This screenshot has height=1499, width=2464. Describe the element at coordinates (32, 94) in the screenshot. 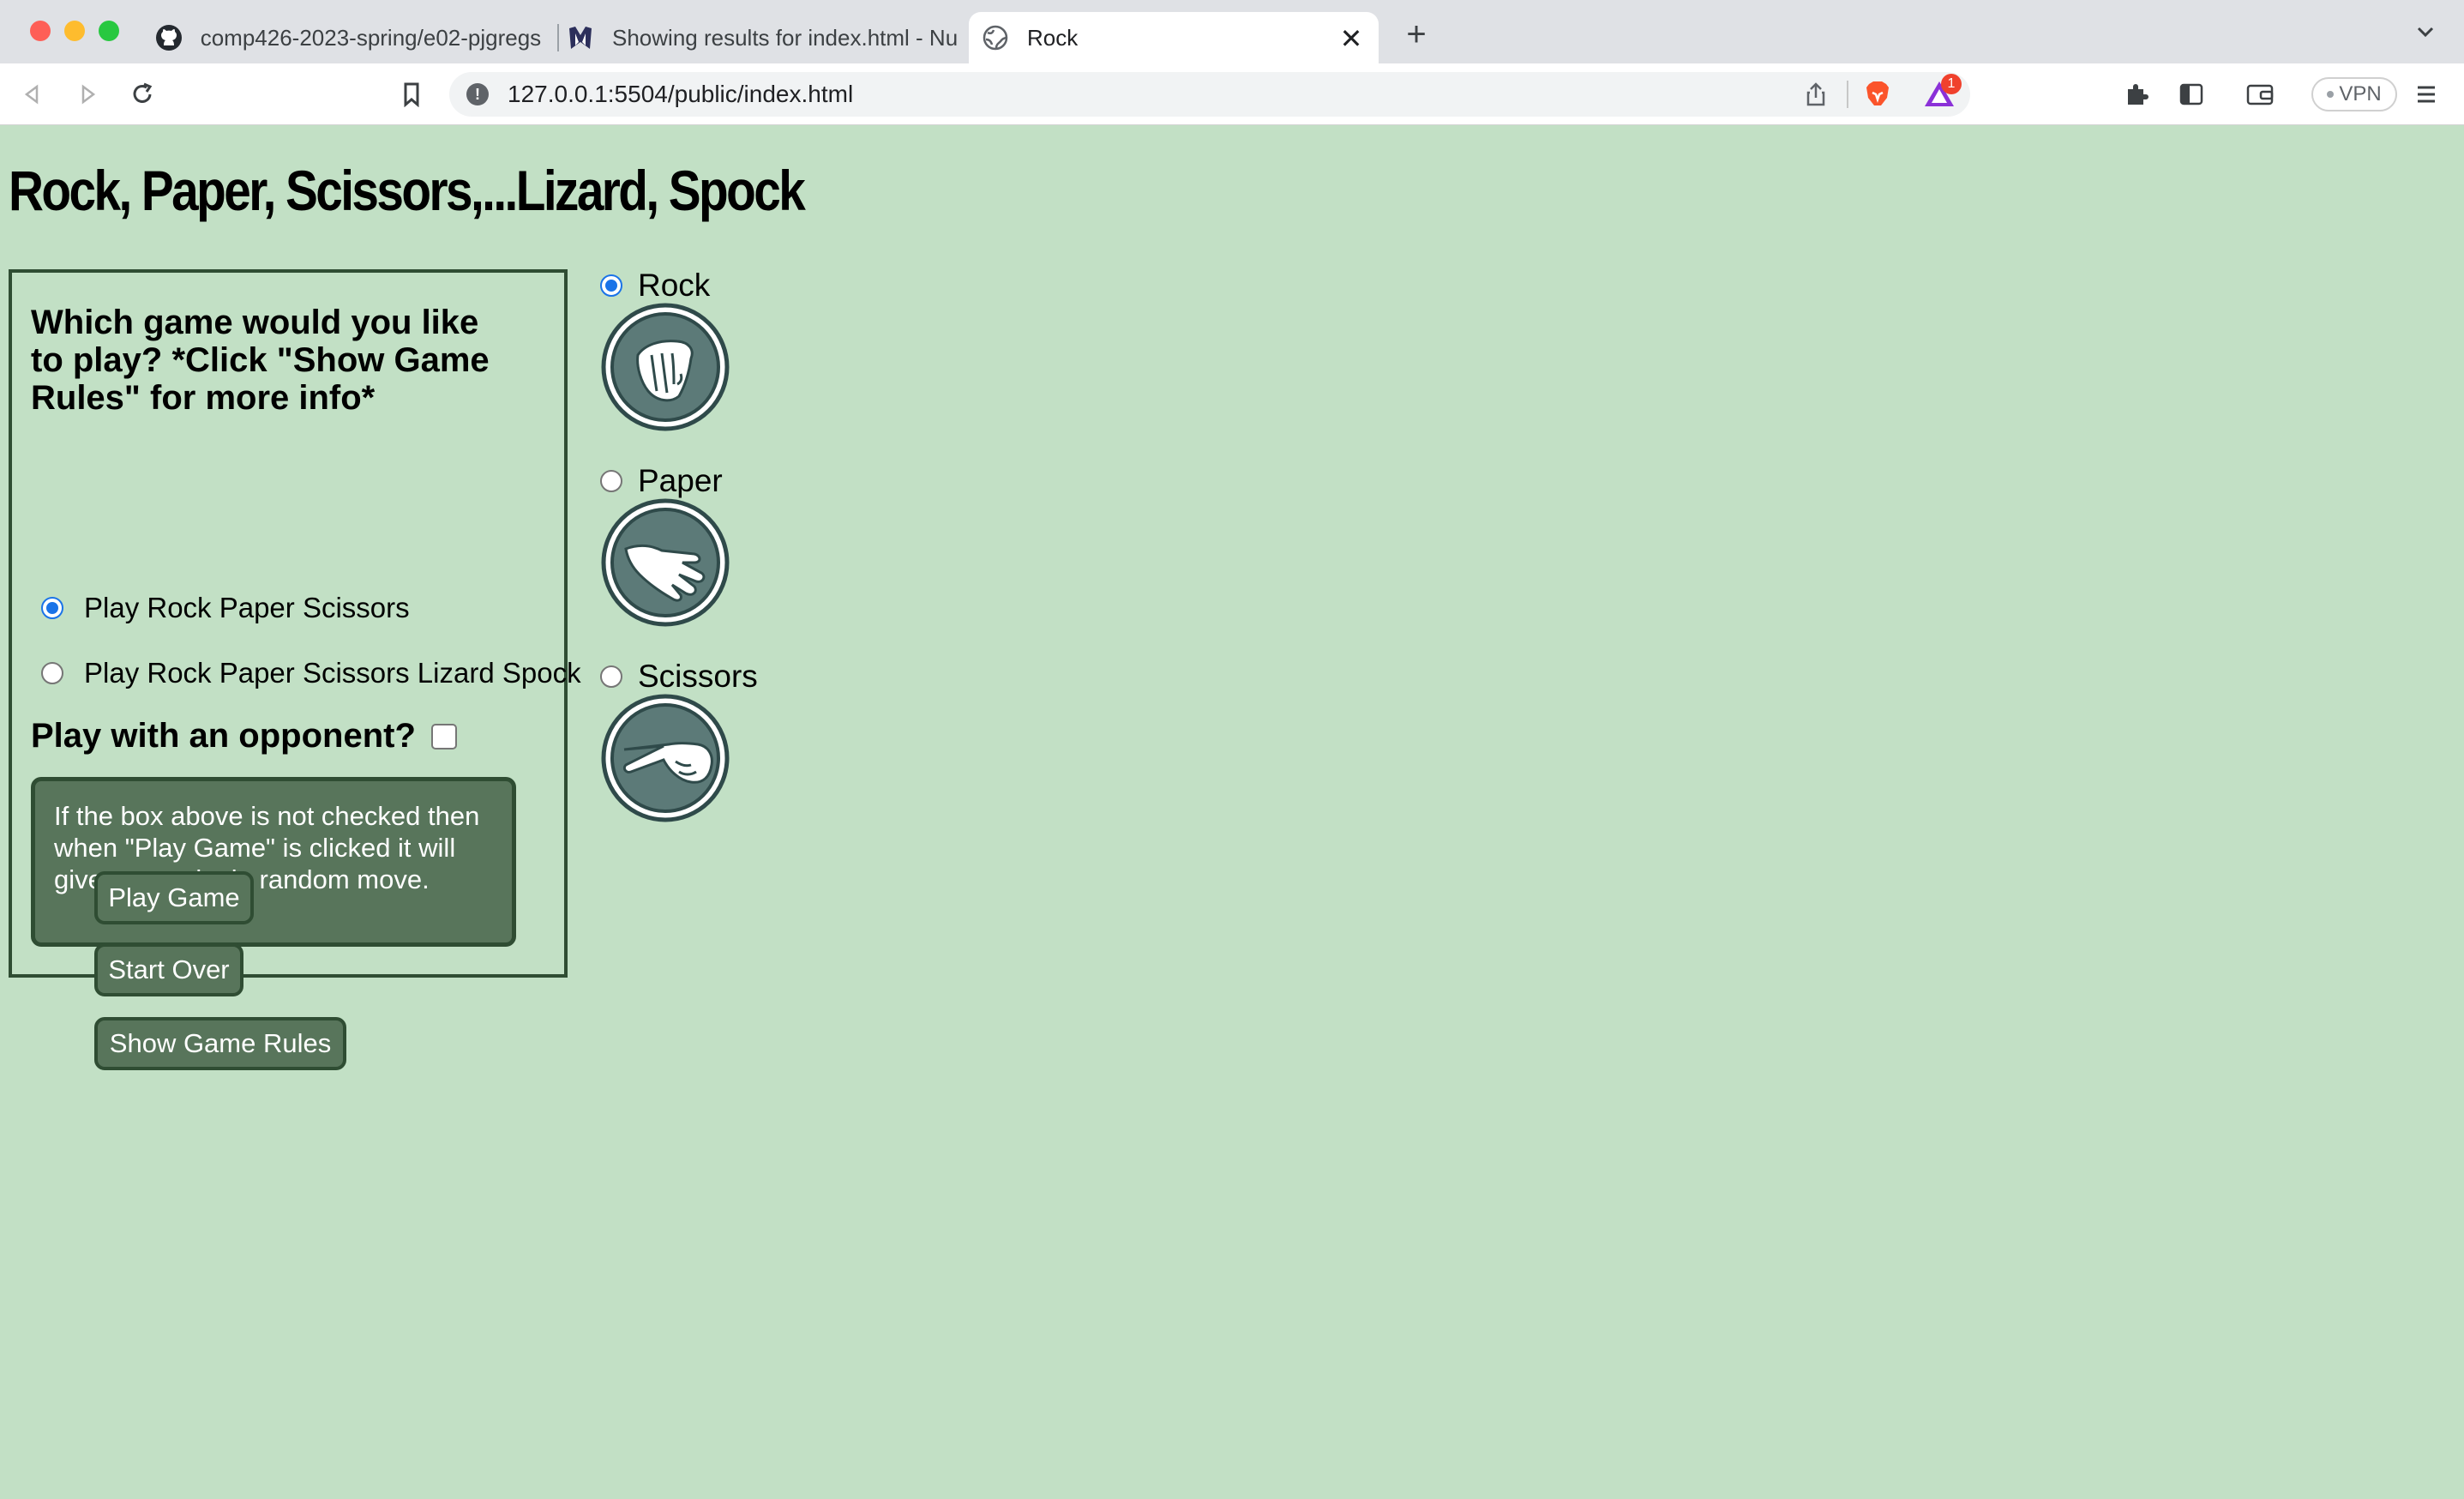

I see `back-icon` at that location.